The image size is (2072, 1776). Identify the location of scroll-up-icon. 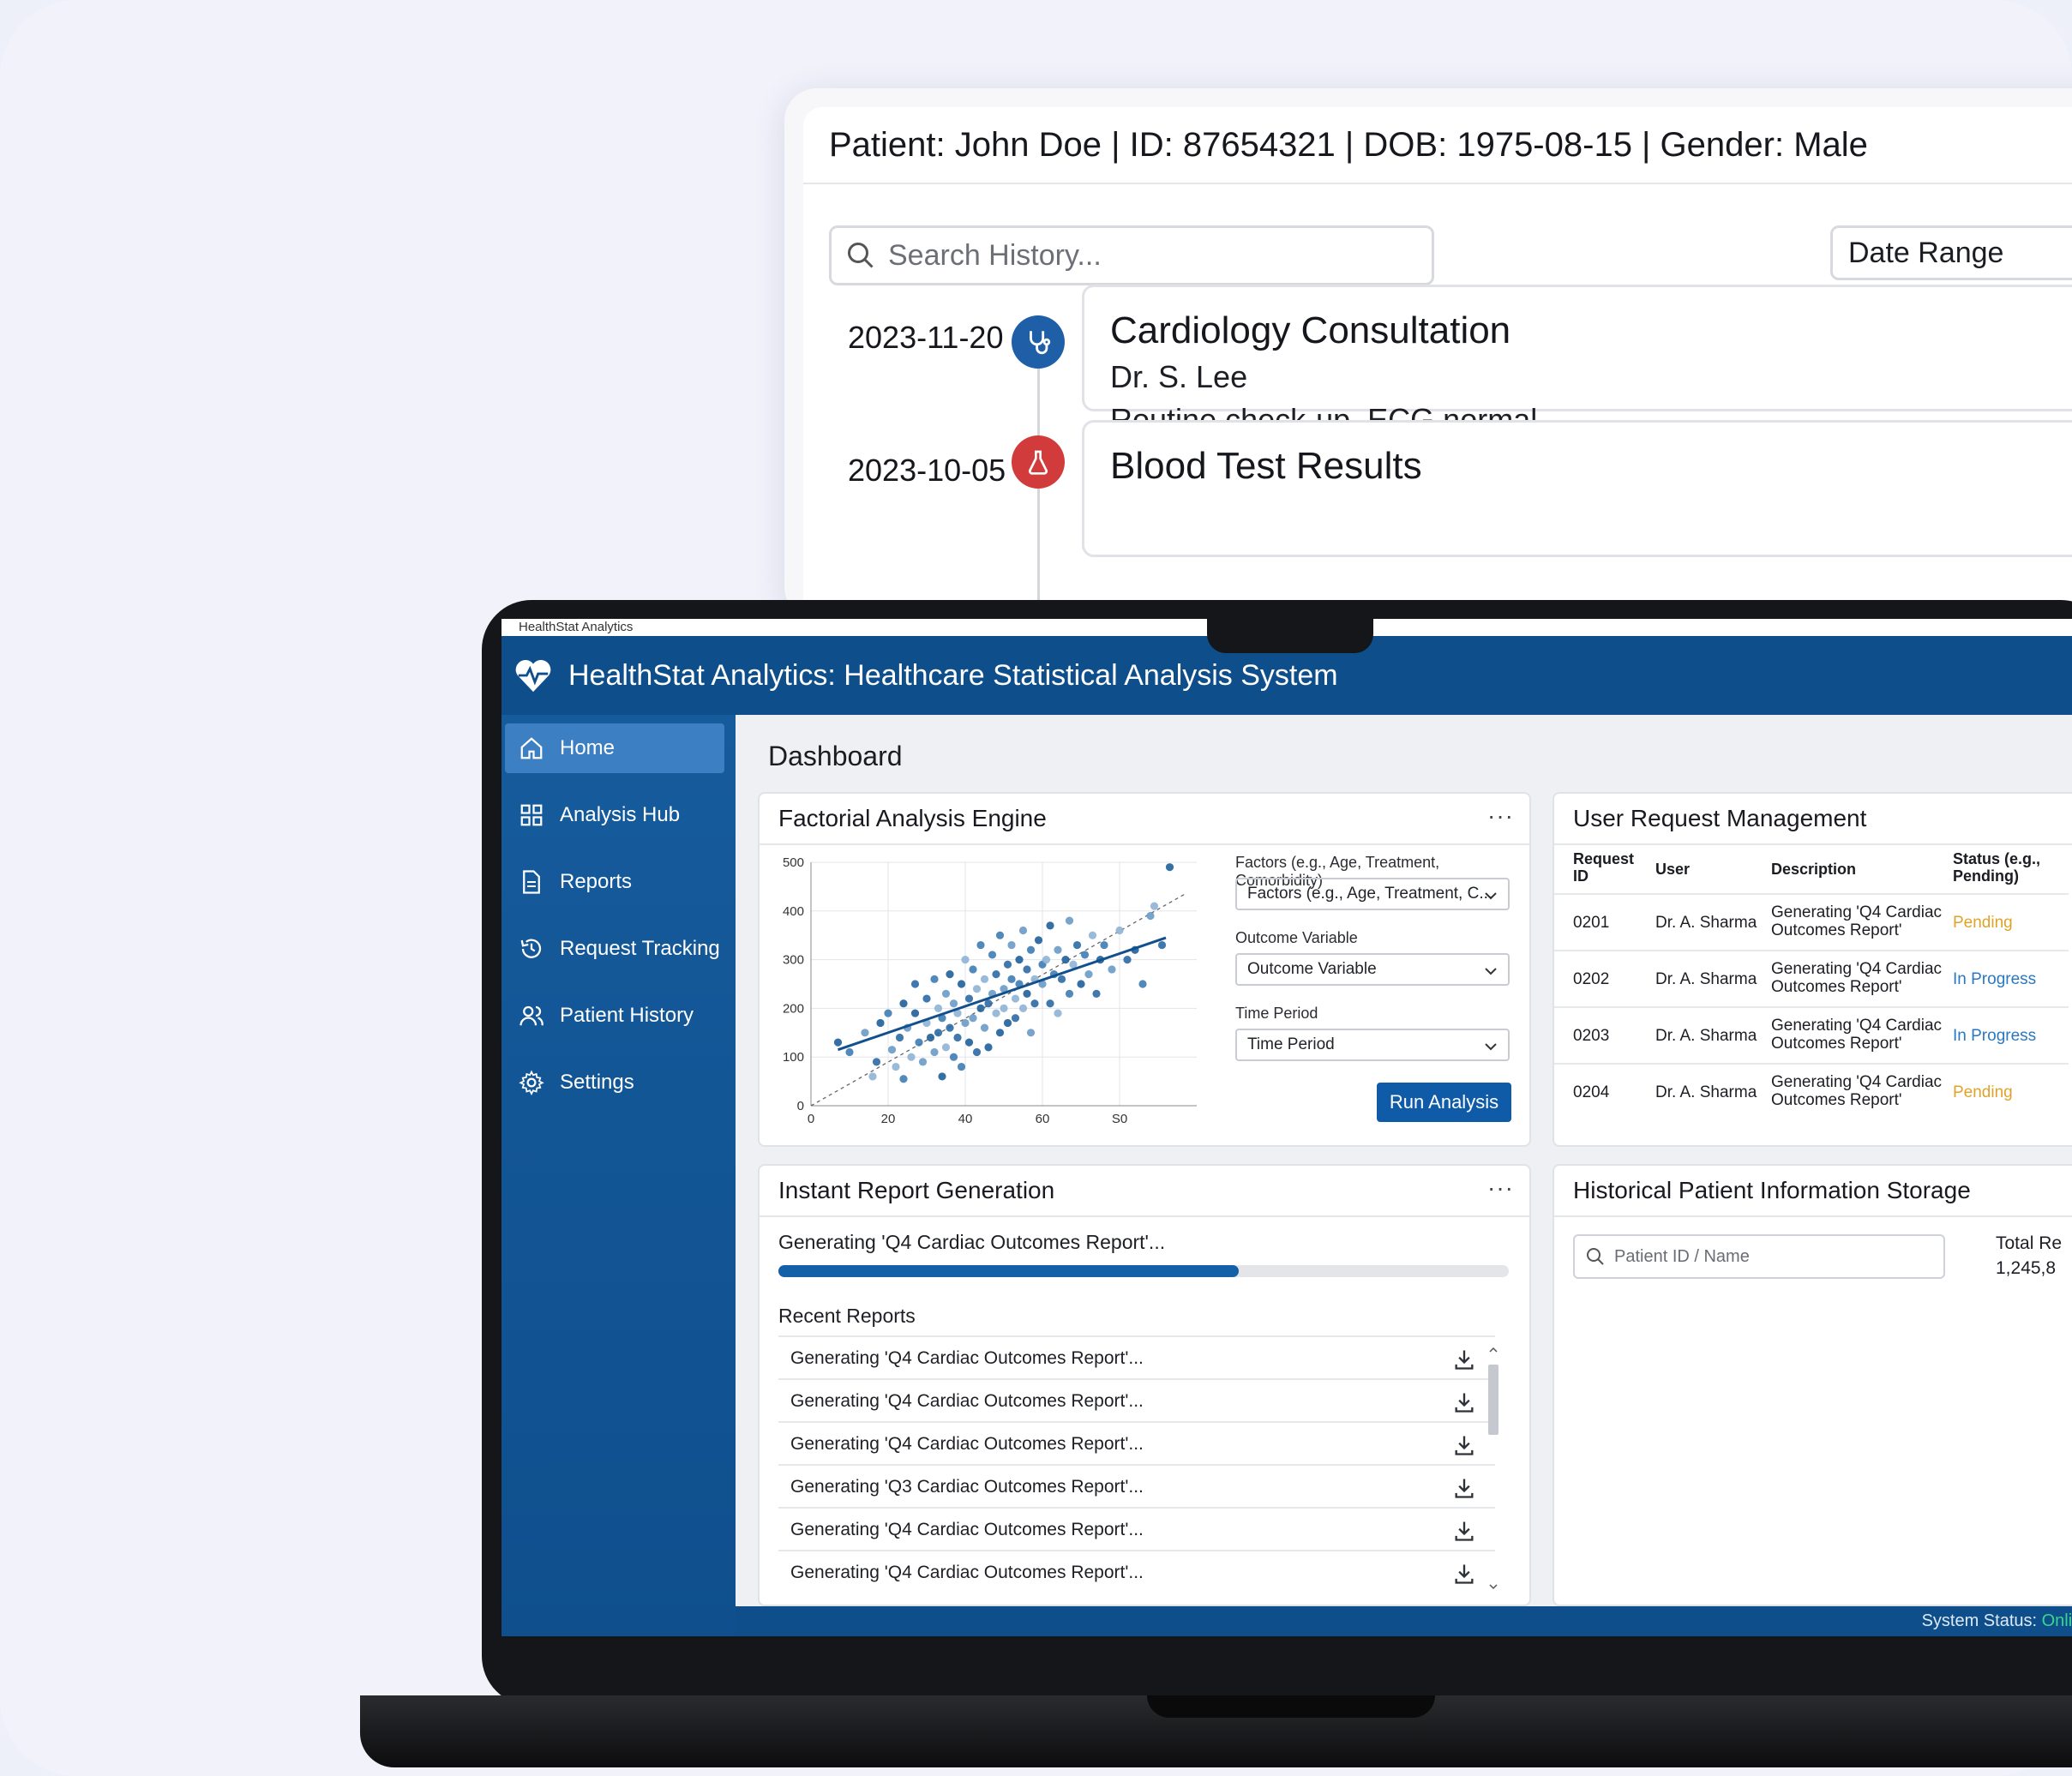
(1493, 1350).